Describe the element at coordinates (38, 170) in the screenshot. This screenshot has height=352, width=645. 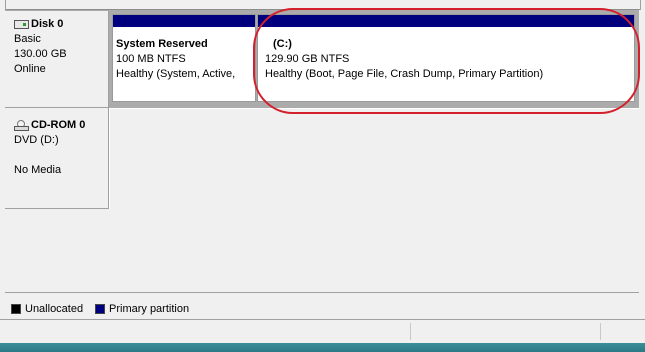
I see `cdrom-0-status: No Media` at that location.